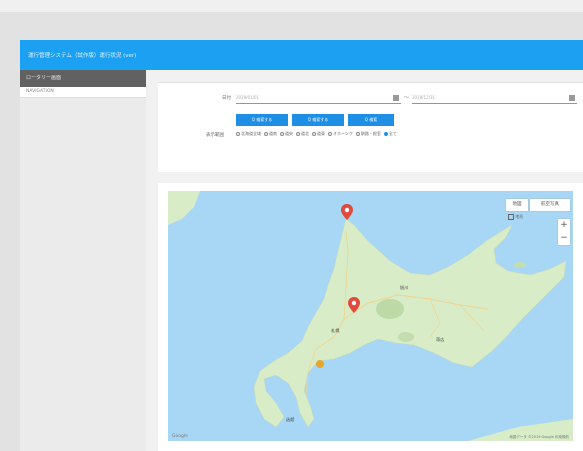  I want to click on radio-selected-icon, so click(385, 134).